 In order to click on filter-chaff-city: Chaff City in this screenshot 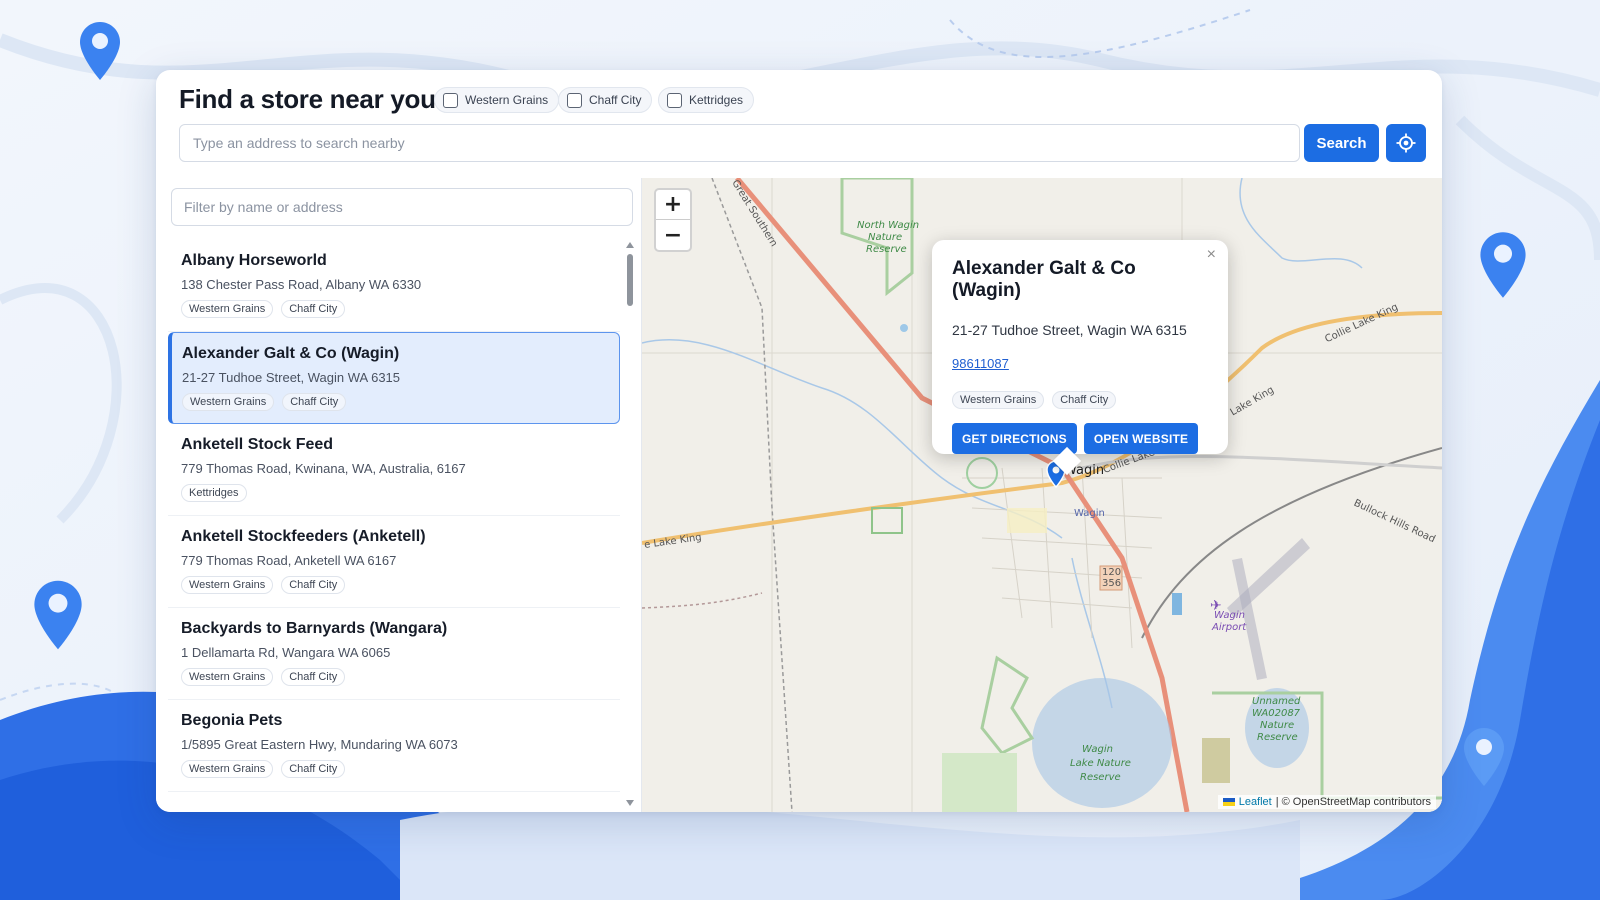, I will do `click(605, 100)`.